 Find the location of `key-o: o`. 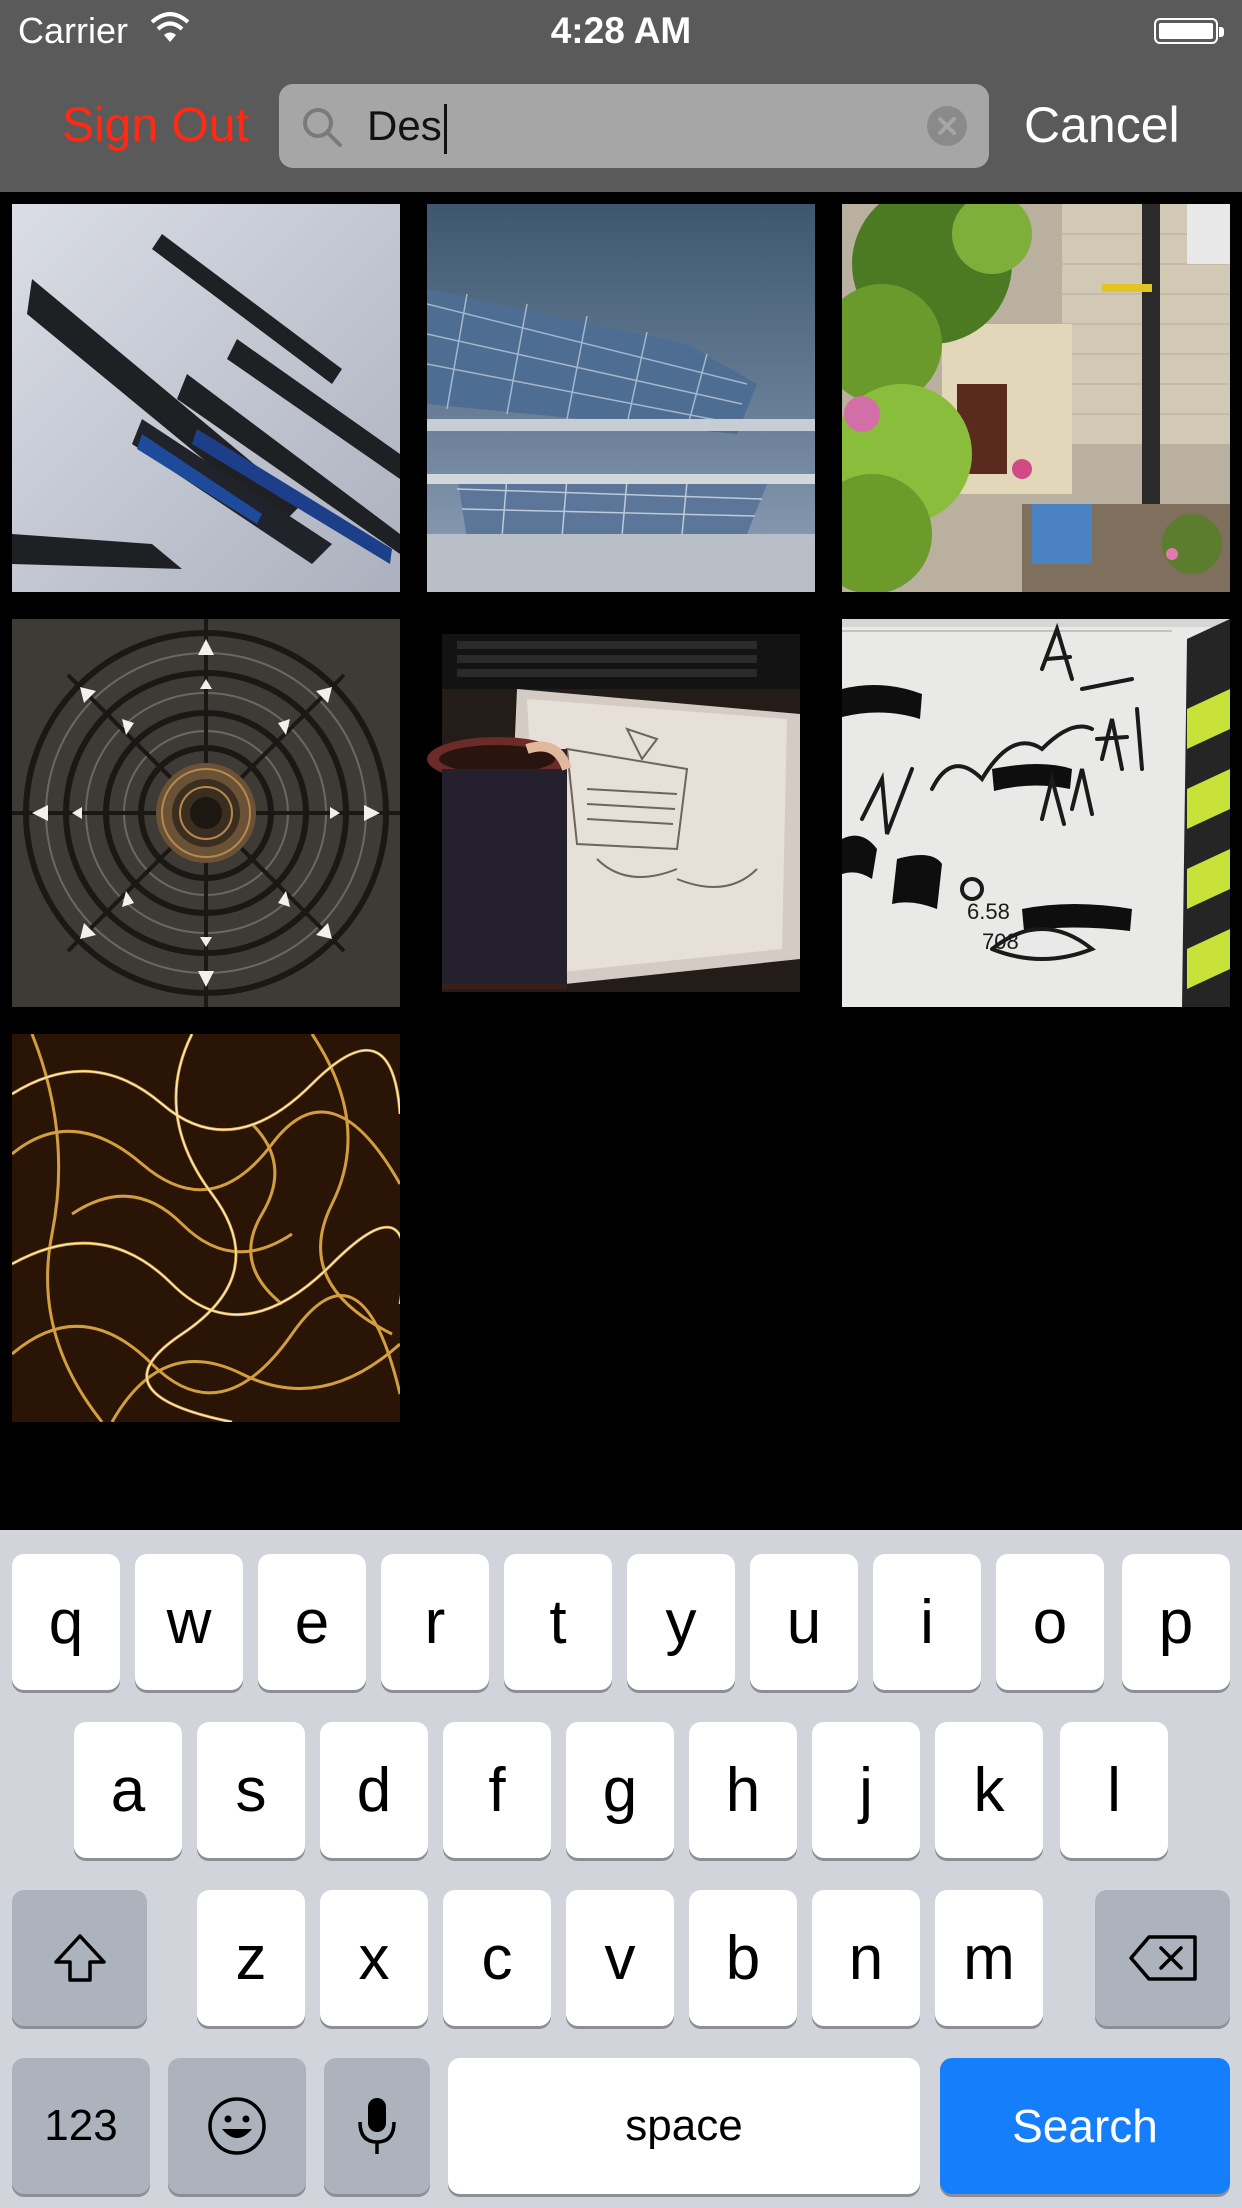

key-o: o is located at coordinates (1050, 1622).